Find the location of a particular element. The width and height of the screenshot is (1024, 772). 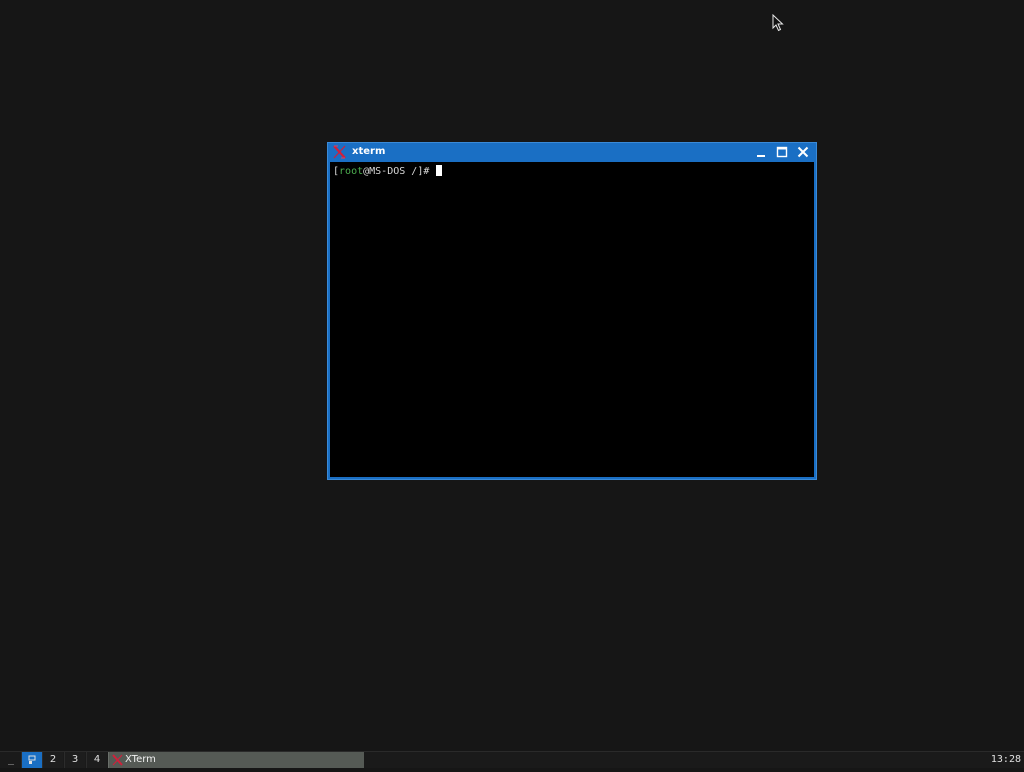

minimize-button is located at coordinates (761, 152).